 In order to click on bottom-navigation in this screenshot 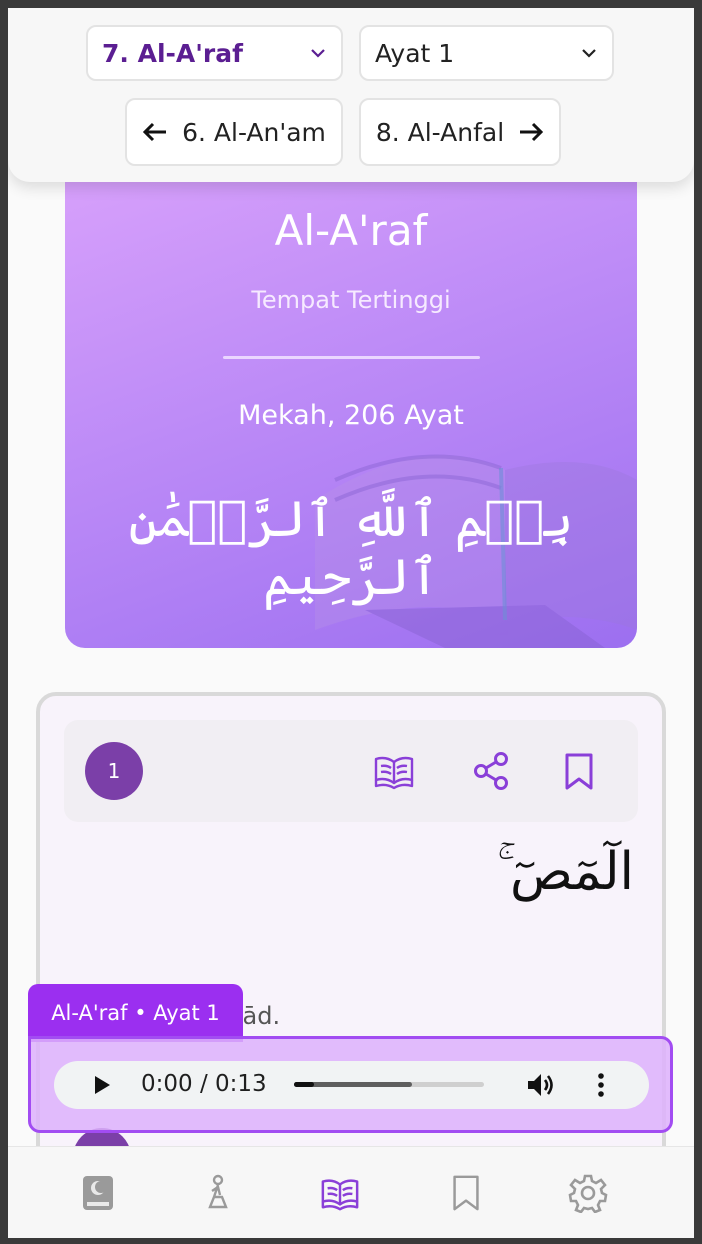, I will do `click(351, 1192)`.